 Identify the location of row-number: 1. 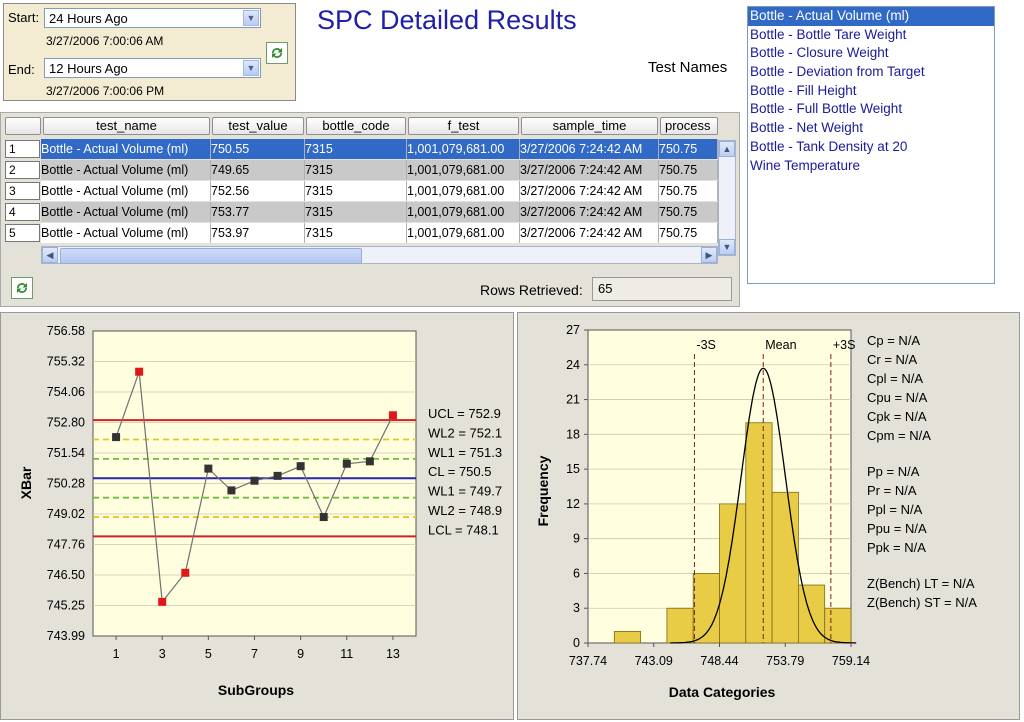
(22, 149).